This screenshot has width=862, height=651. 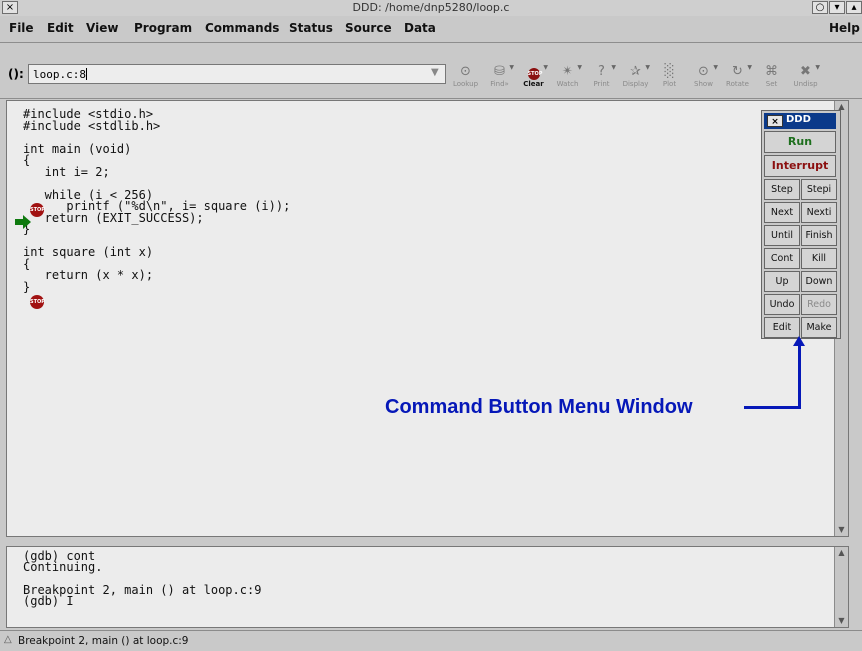 What do you see at coordinates (499, 84) in the screenshot?
I see `find-label: Find»` at bounding box center [499, 84].